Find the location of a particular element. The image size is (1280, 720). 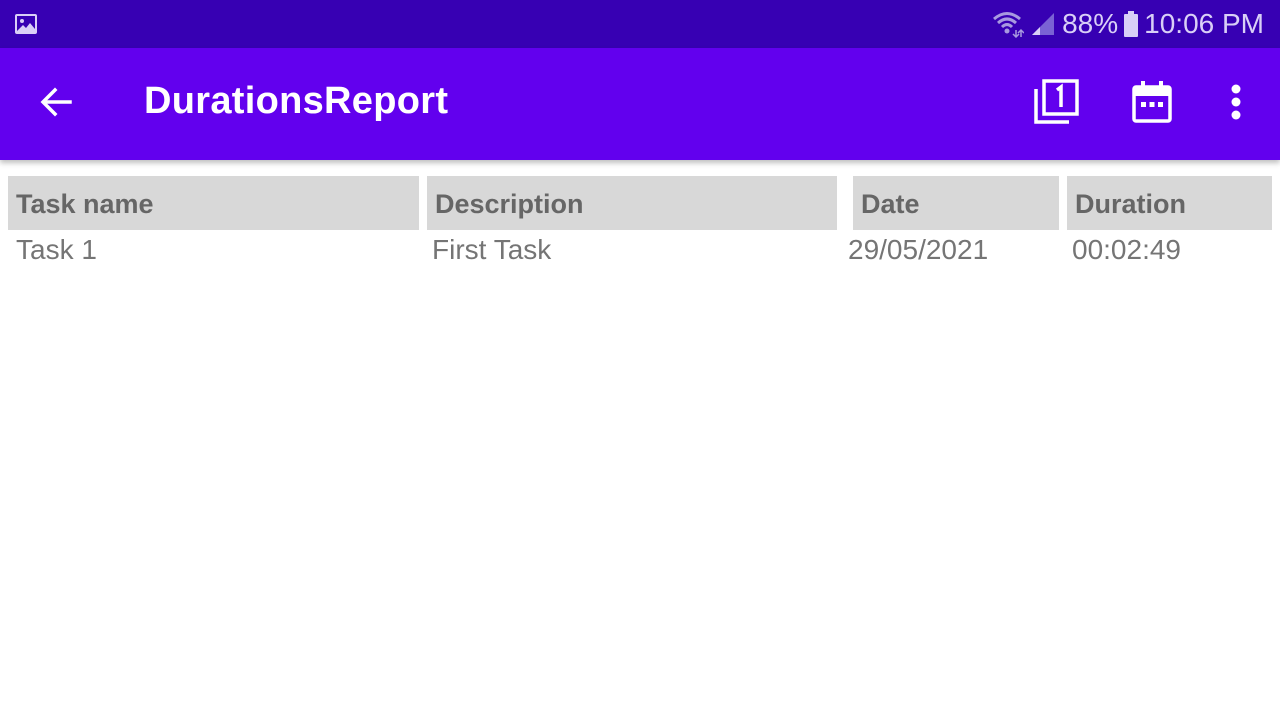

back-button is located at coordinates (56, 104).